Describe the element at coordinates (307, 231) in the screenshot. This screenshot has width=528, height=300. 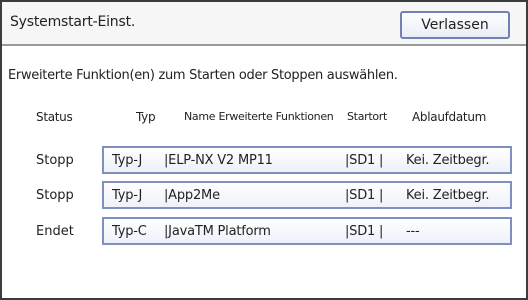
I see `extended-feature-row: Typ-C |JavaTM Platform |SD1 | ---` at that location.